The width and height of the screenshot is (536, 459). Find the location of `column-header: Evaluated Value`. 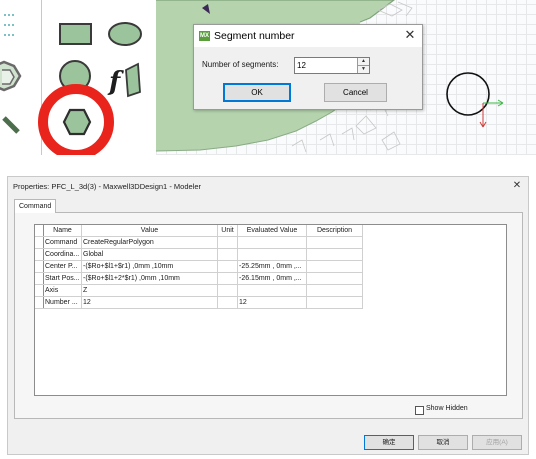

column-header: Evaluated Value is located at coordinates (272, 231).